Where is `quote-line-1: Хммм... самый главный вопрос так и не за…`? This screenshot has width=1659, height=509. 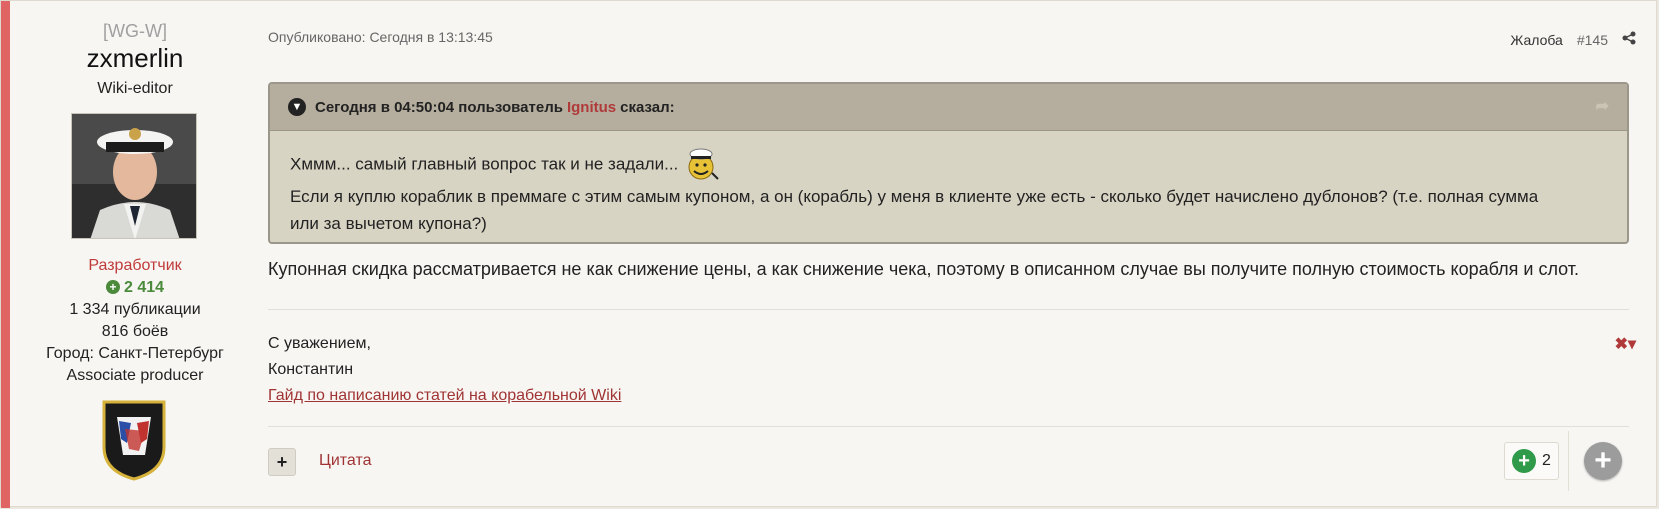
quote-line-1: Хммм... самый главный вопрос так и не за… is located at coordinates (948, 165).